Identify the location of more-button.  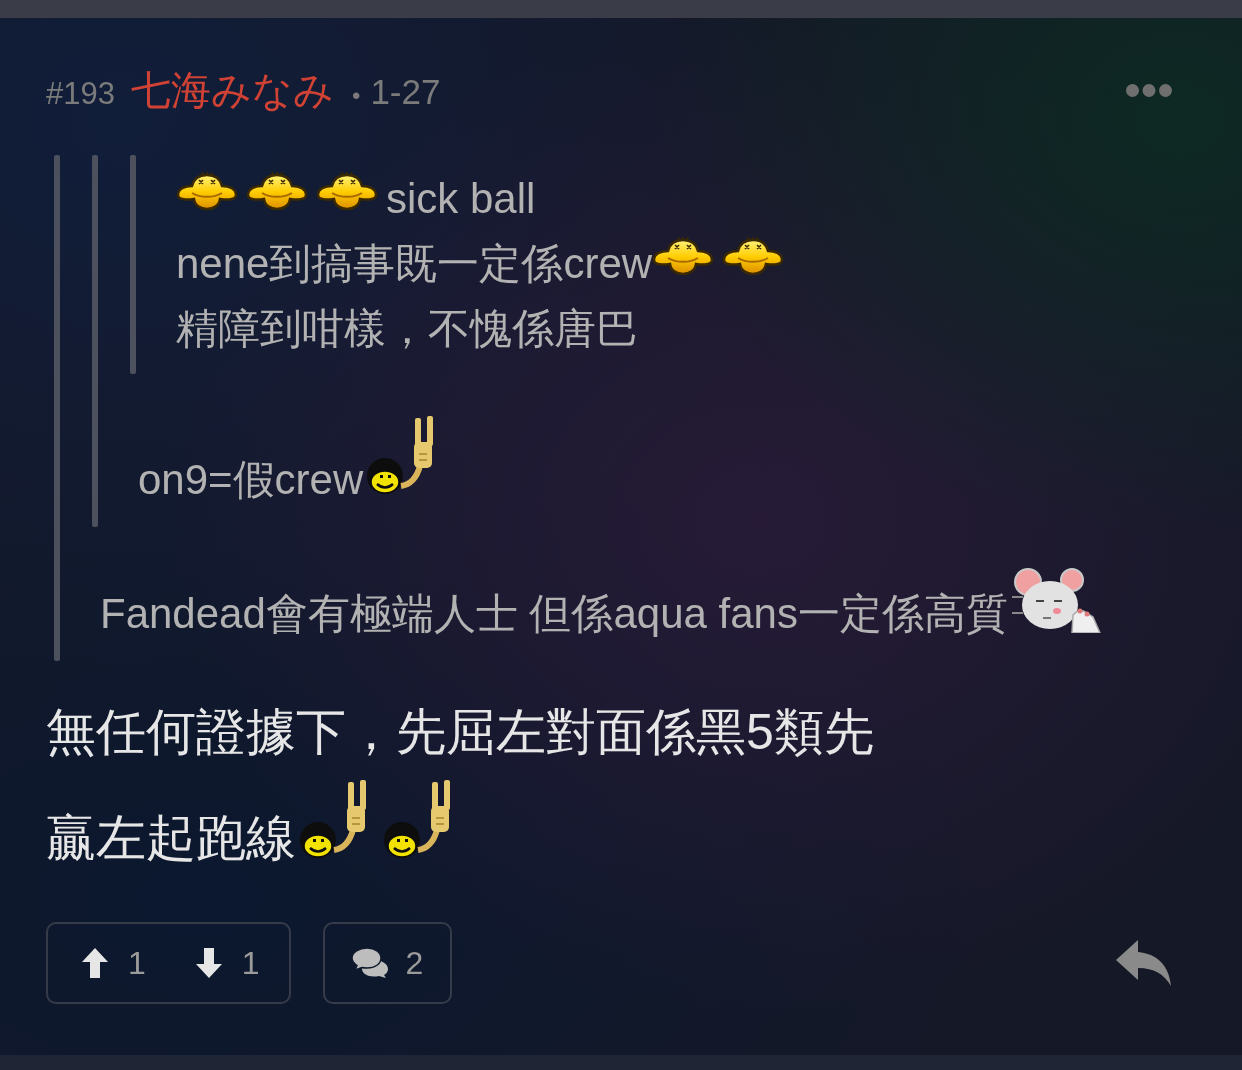
(1149, 90).